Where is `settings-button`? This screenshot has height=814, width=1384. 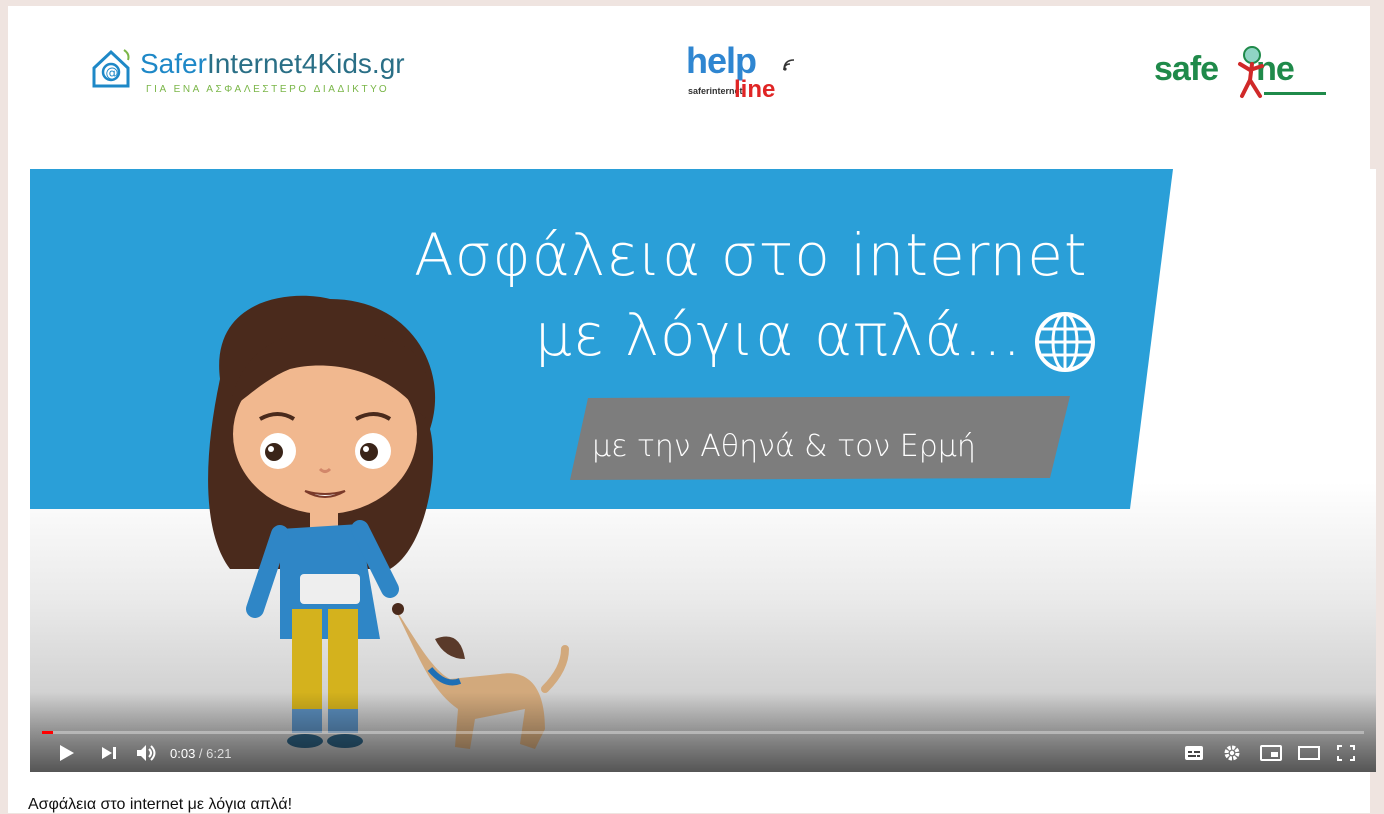
settings-button is located at coordinates (1232, 753).